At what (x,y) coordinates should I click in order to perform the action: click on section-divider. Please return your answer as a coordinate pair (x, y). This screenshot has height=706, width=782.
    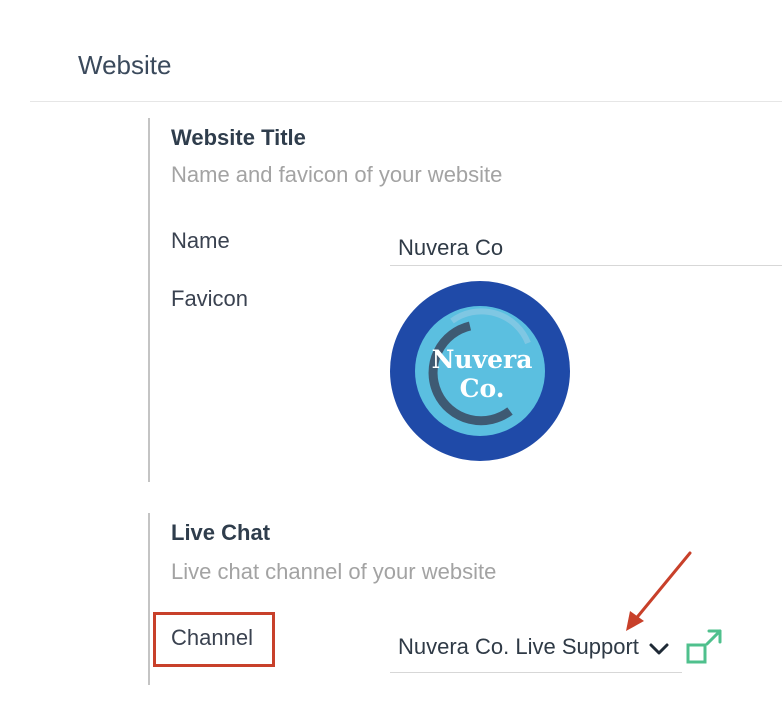
    Looking at the image, I should click on (406, 101).